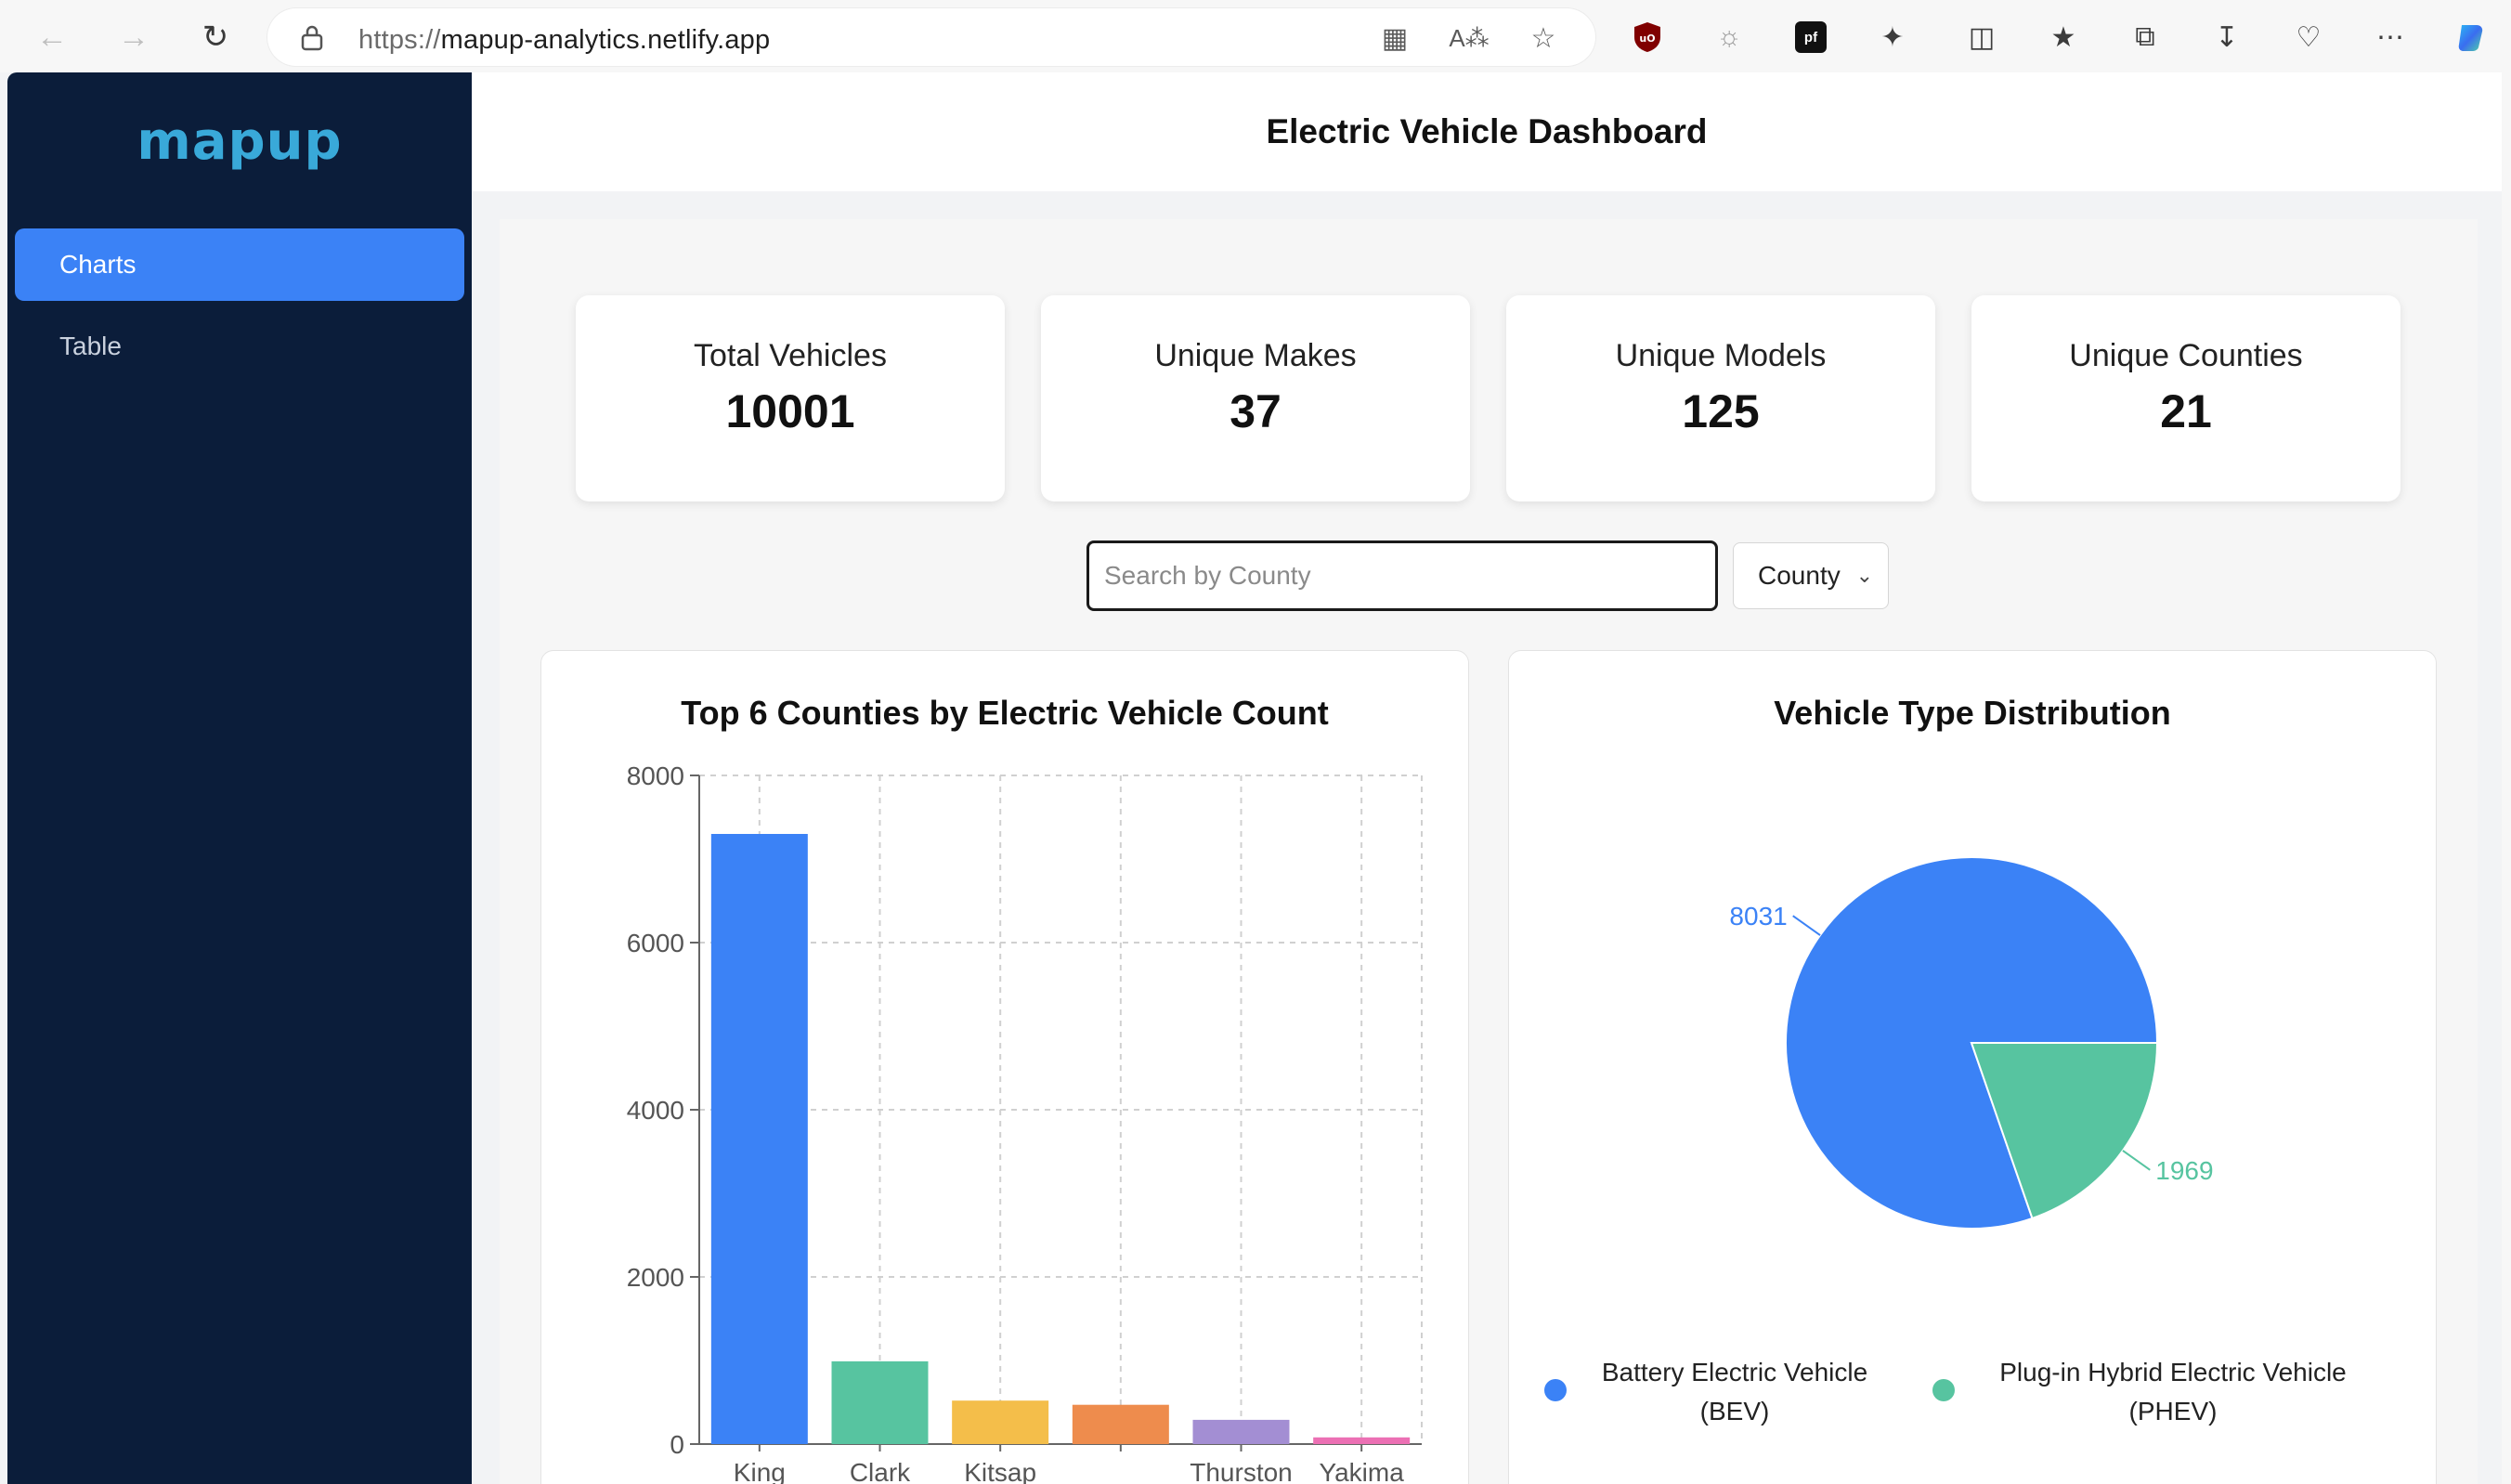 This screenshot has width=2511, height=1484. I want to click on stat-label: Total Vehicles, so click(790, 355).